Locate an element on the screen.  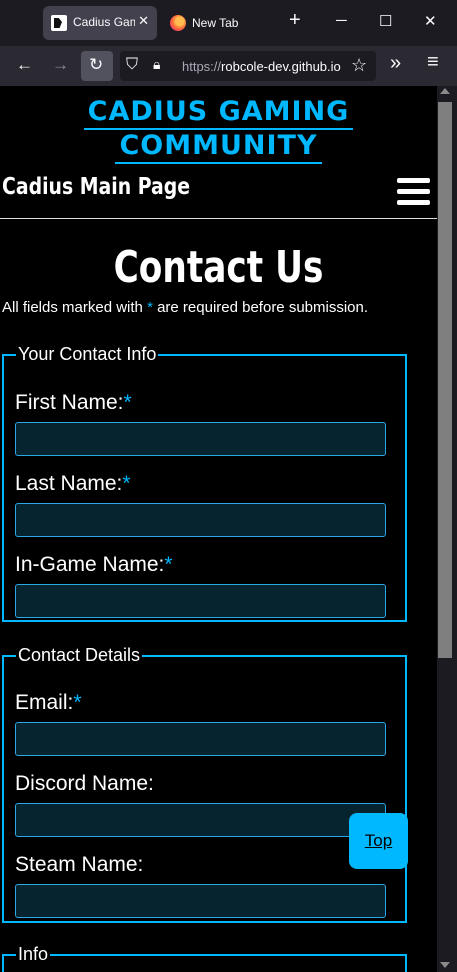
site-title: Cadius Main Page is located at coordinates (96, 187).